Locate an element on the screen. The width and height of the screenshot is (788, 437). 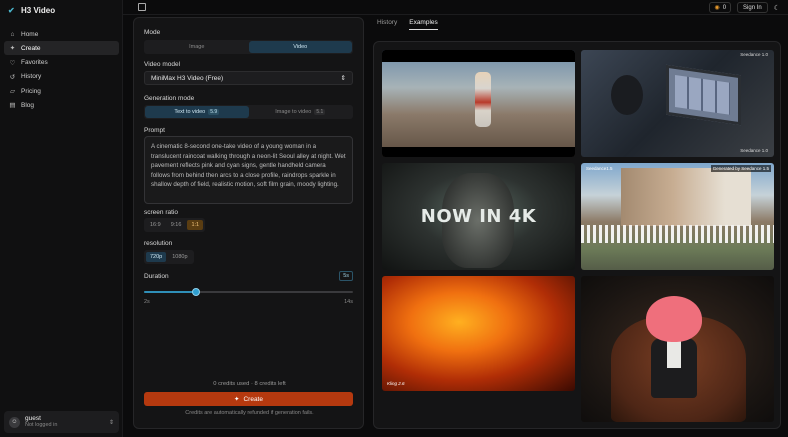
duration-value: 5s is located at coordinates (346, 276).